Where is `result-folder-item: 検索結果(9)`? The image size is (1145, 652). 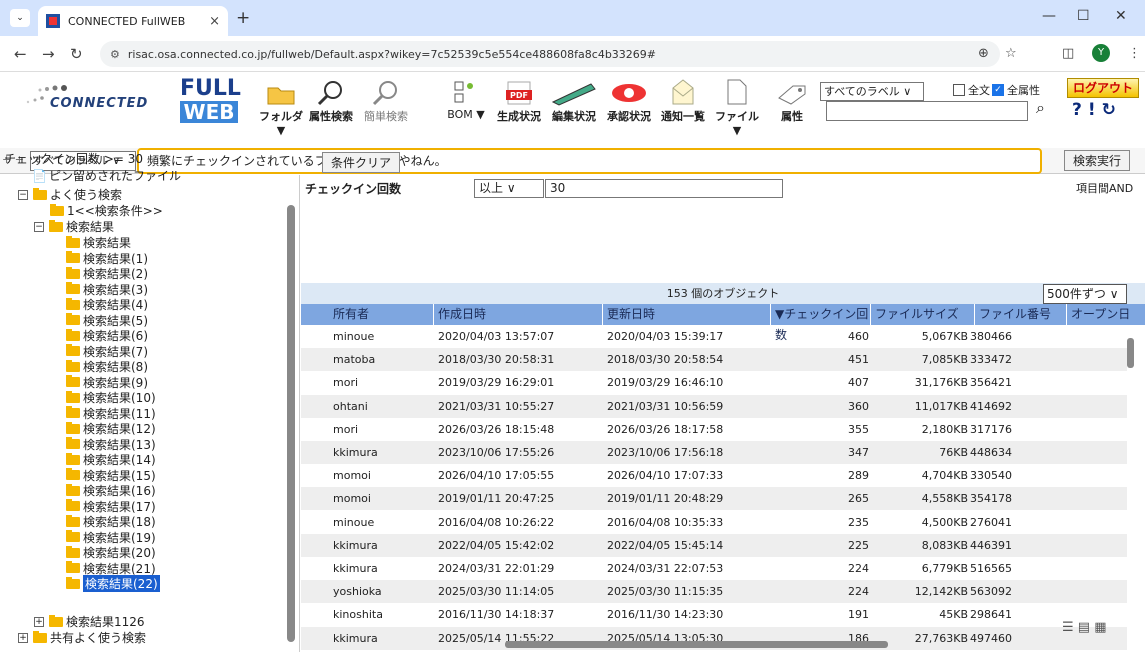 result-folder-item: 検索結果(9) is located at coordinates (107, 382).